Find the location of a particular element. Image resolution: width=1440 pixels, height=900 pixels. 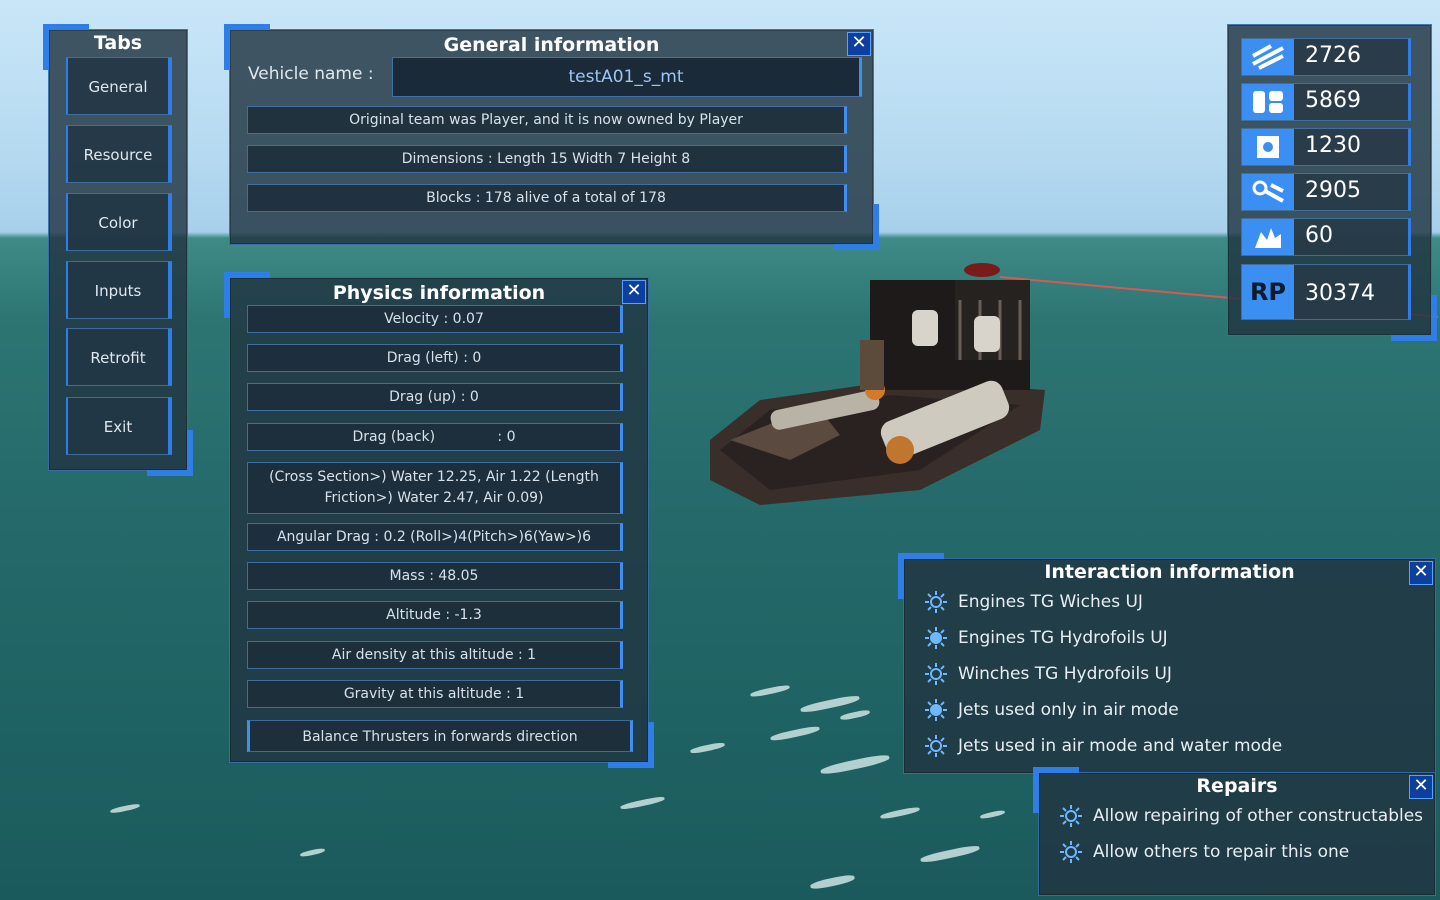

interaction-label: Jets used only in air mode is located at coordinates (1068, 710).